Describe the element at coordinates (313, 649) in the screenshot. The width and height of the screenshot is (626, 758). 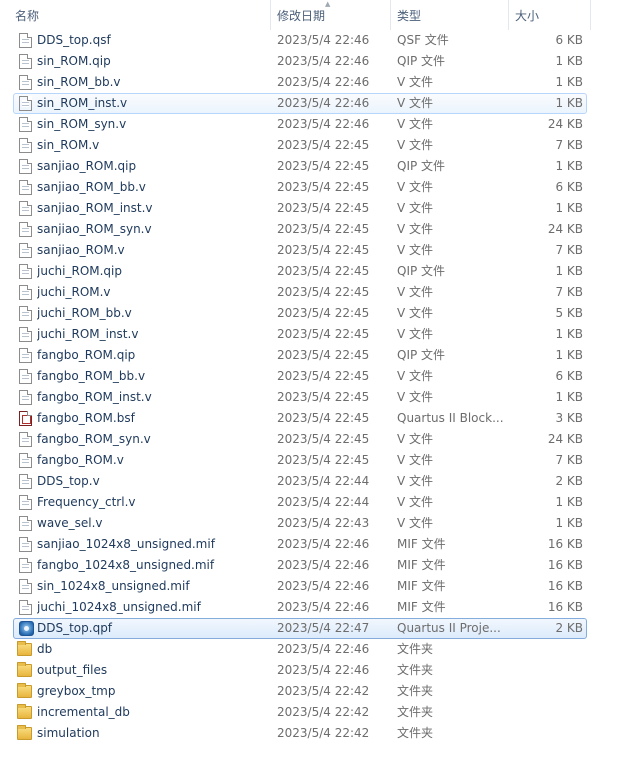
I see `file-row: db 2023/5/4 22:46 文件夹` at that location.